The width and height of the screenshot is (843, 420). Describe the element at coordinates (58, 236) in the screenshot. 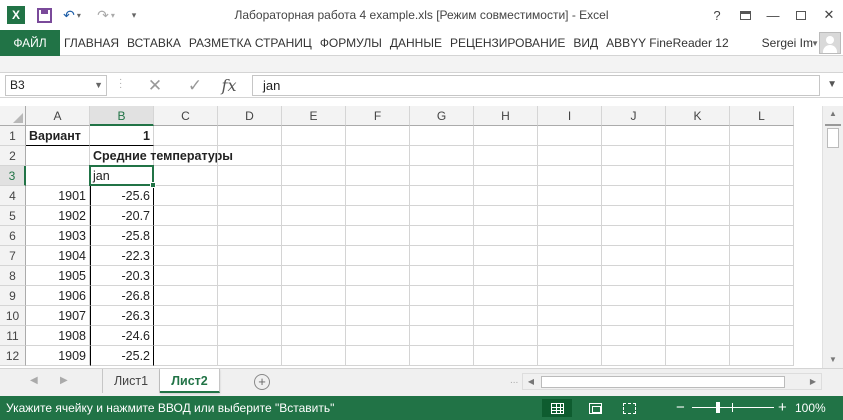

I see `cell-a6: 1903` at that location.